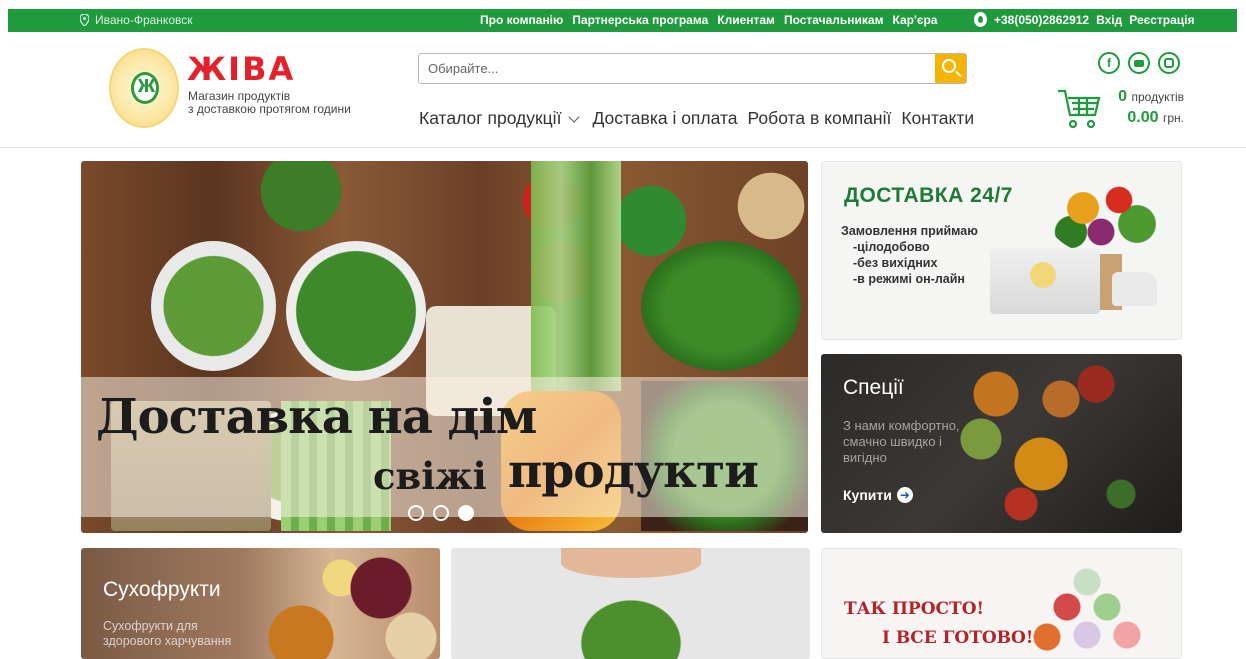 The image size is (1246, 659). Describe the element at coordinates (1123, 96) in the screenshot. I see `cart-count: 0` at that location.